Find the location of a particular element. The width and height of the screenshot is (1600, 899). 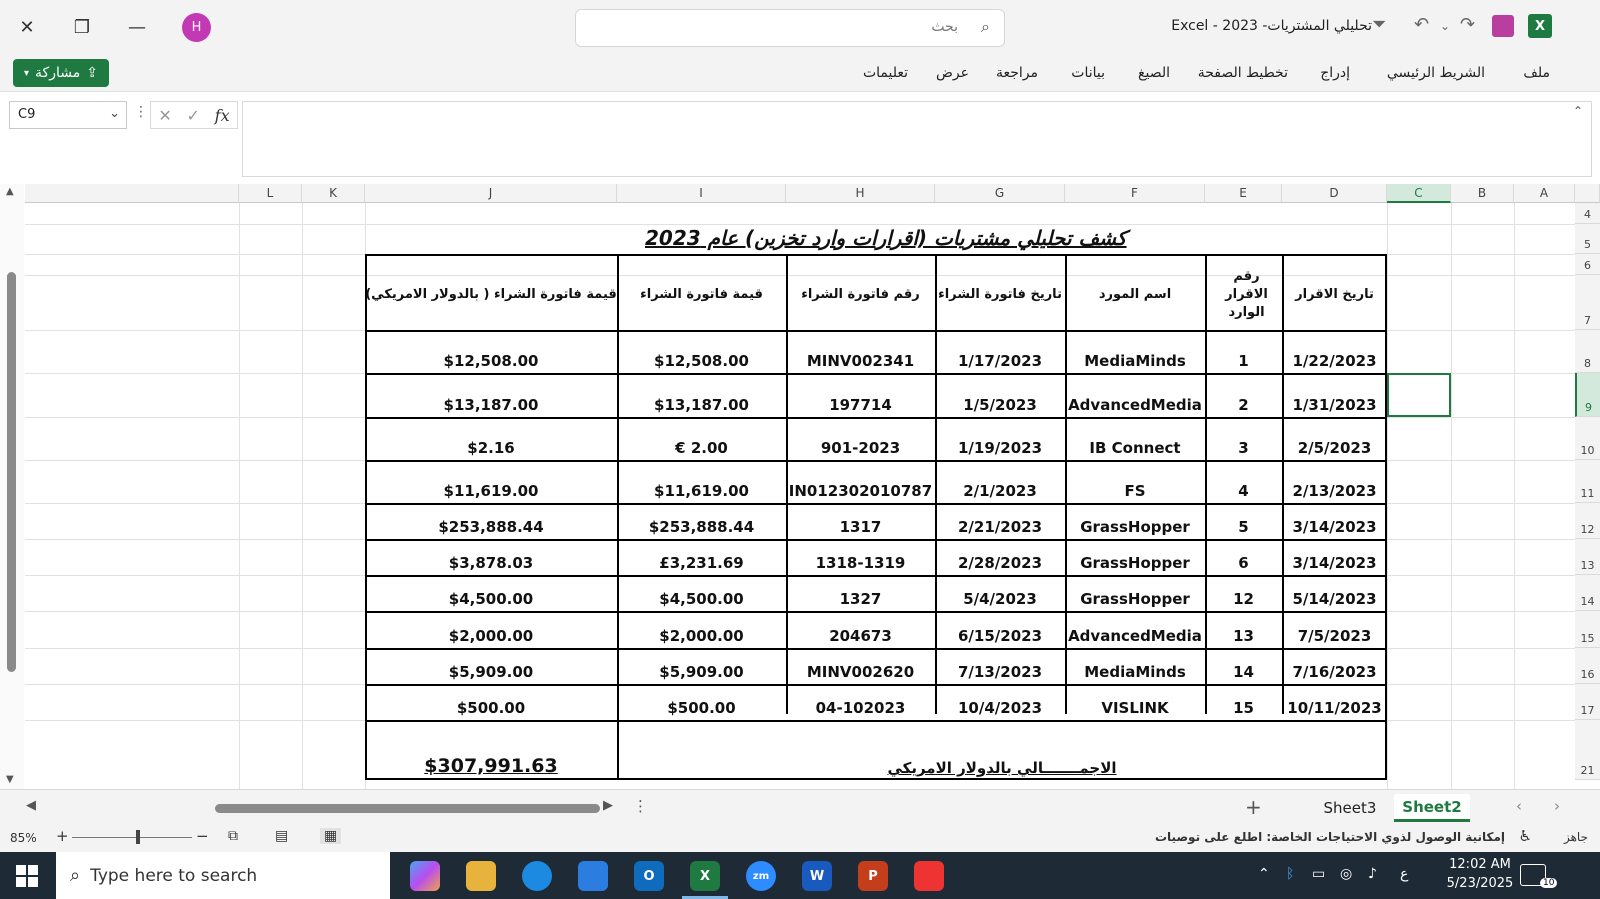

cell-date: 7/5/2023 is located at coordinates (1334, 629).